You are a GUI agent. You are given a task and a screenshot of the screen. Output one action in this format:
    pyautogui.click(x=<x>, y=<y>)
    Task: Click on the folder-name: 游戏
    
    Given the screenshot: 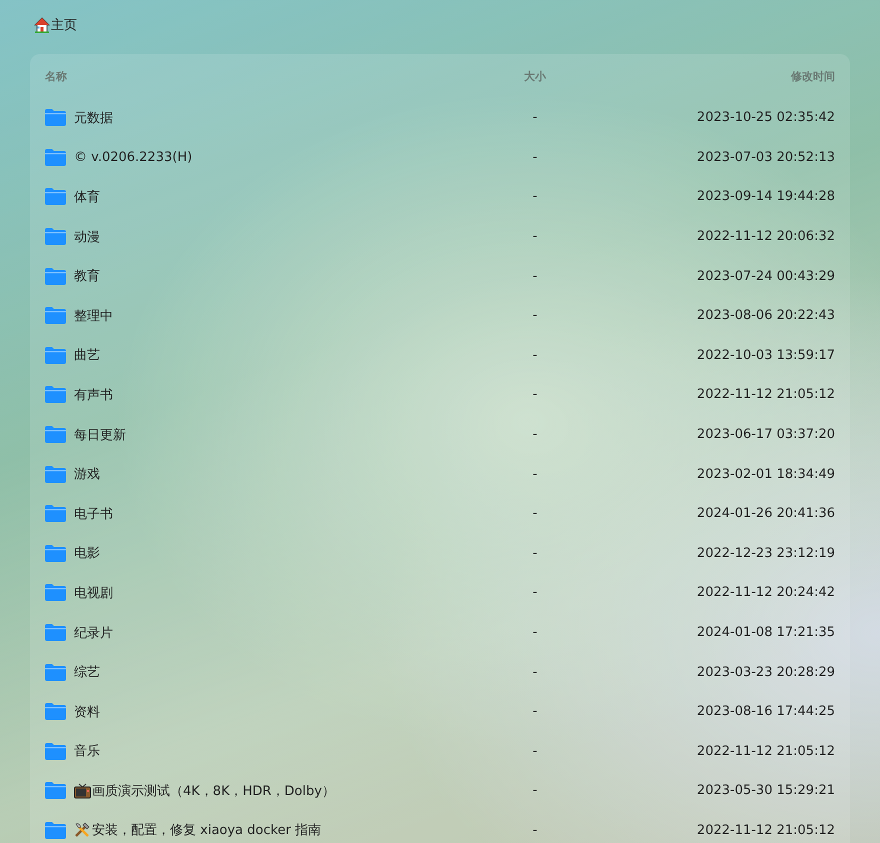 What is the action you would take?
    pyautogui.click(x=87, y=474)
    